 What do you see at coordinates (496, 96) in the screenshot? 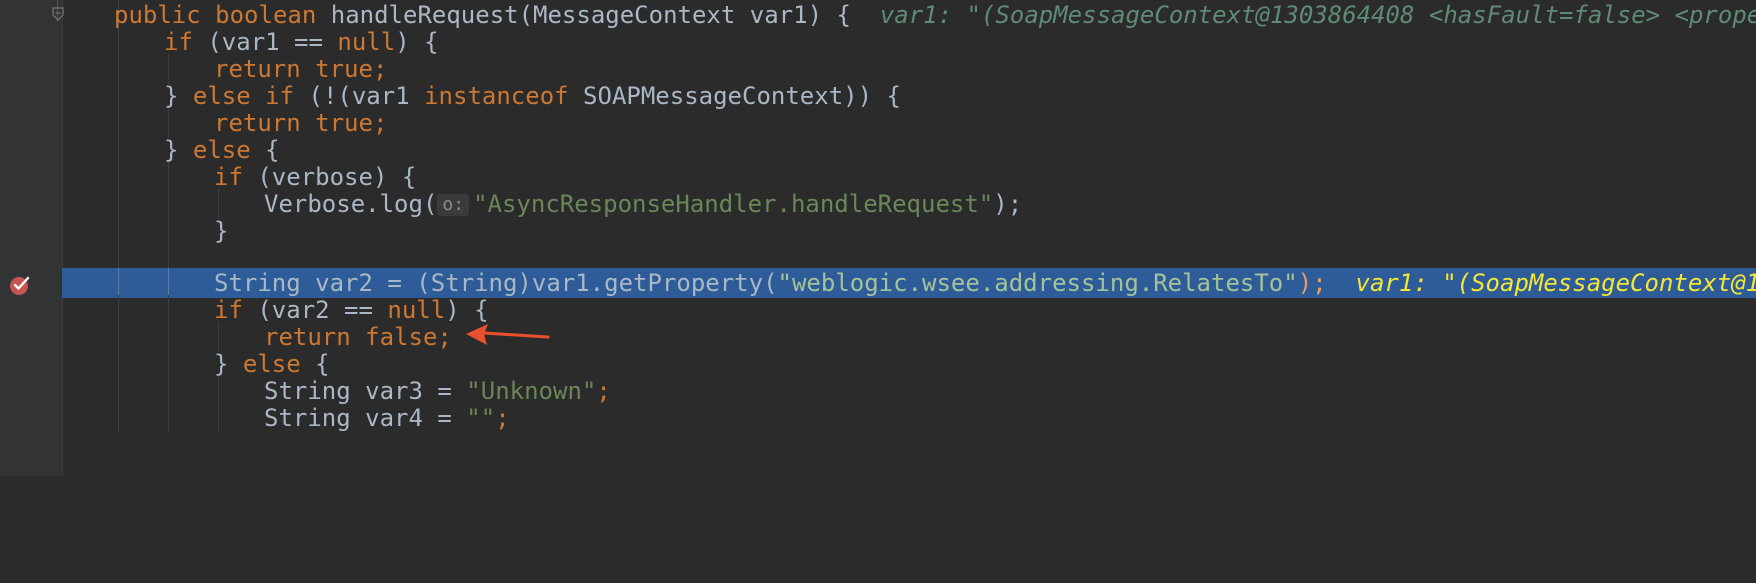
I see `keyword: instanceof` at bounding box center [496, 96].